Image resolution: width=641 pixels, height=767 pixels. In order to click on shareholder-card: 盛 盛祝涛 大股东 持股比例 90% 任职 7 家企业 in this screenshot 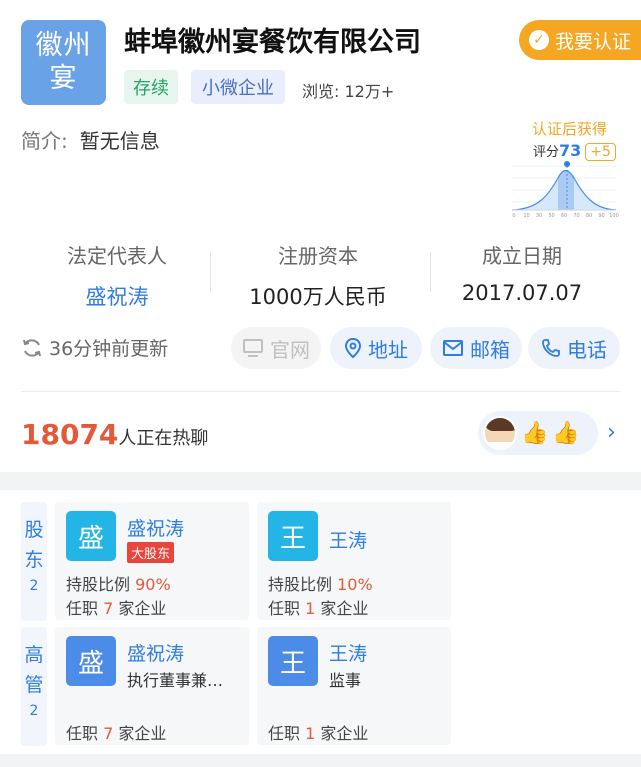, I will do `click(152, 561)`.